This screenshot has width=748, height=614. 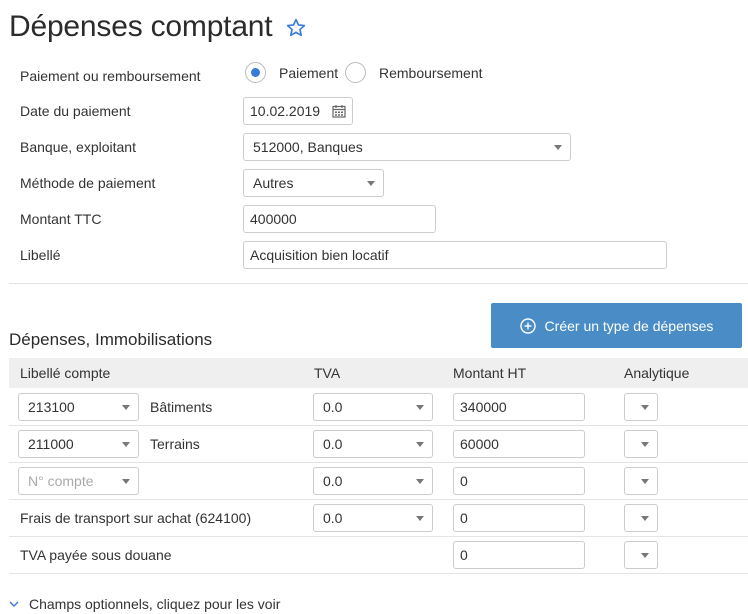 What do you see at coordinates (629, 325) in the screenshot?
I see `create-expense-type-label: Créer un type de dépenses` at bounding box center [629, 325].